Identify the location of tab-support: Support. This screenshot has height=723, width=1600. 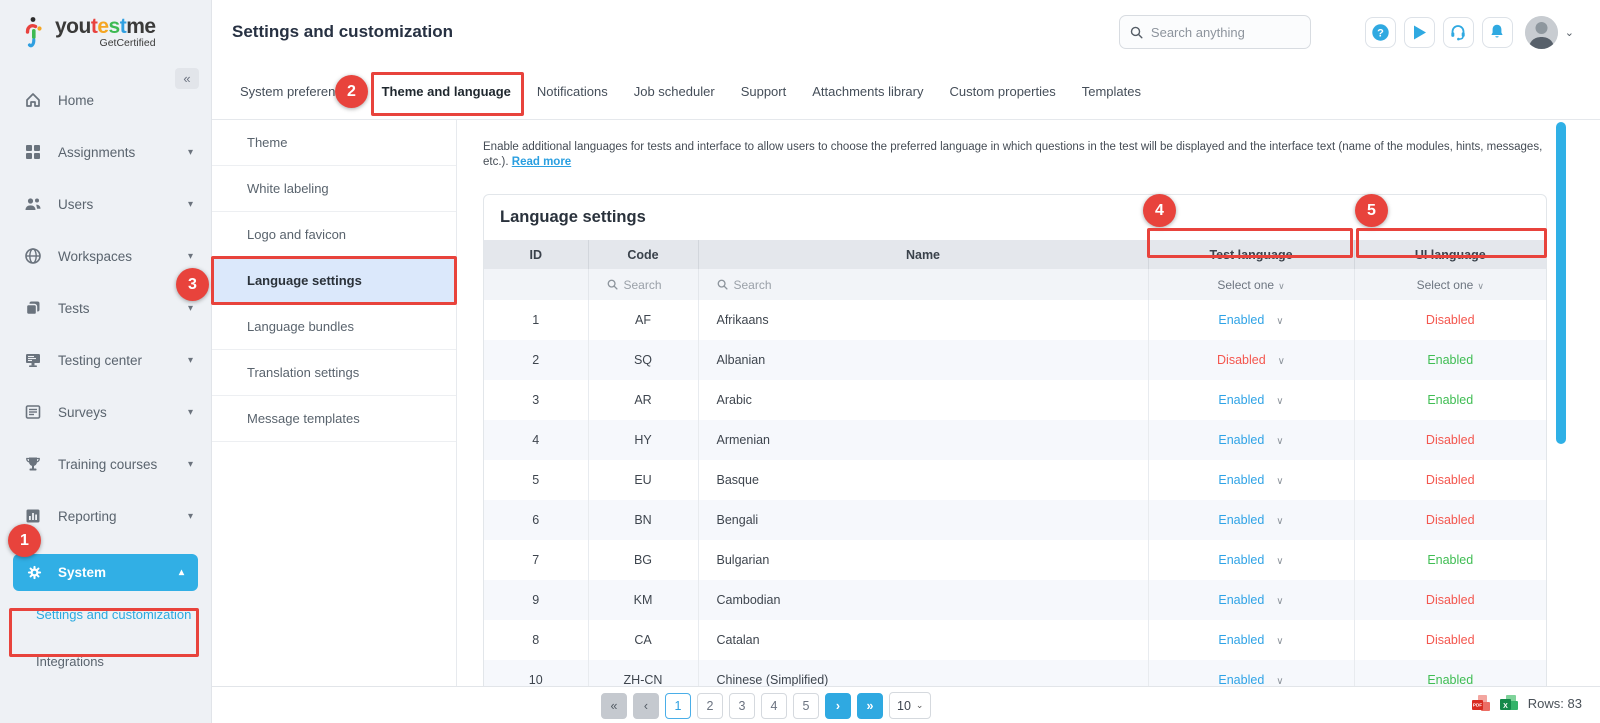
(764, 91).